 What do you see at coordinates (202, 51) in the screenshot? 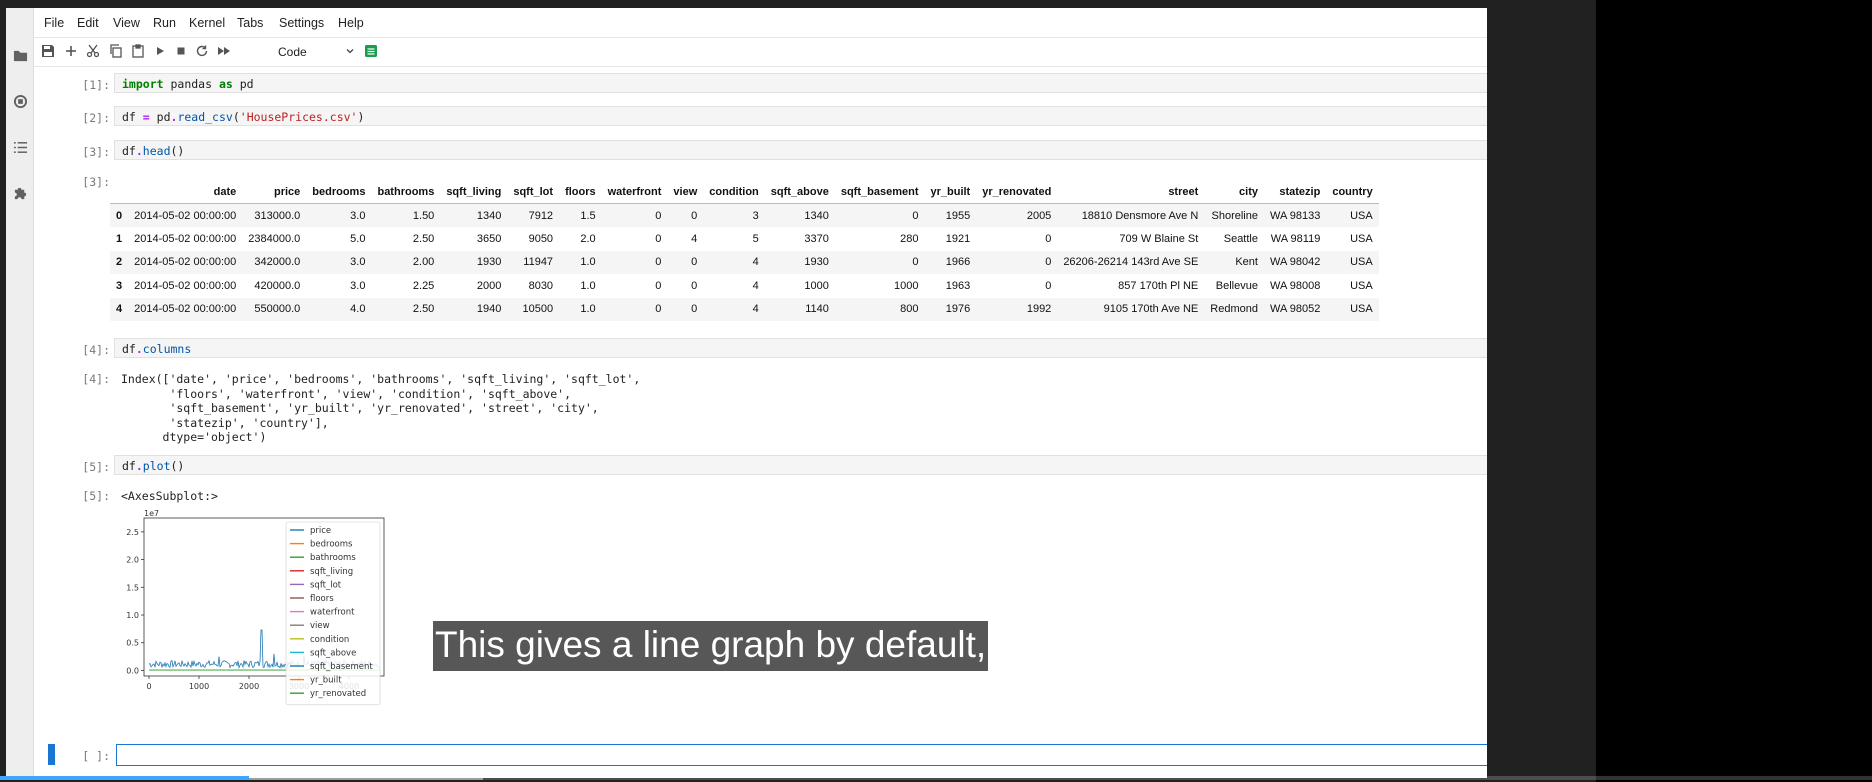
I see `restart-kernel-icon` at bounding box center [202, 51].